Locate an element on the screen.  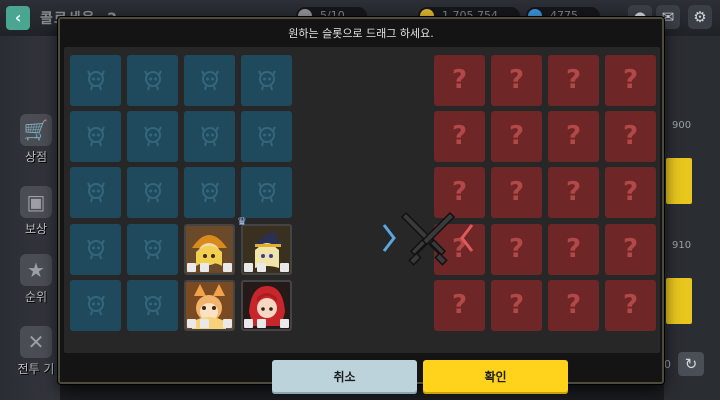
side-menu: 🛒 상점 ▣ 보상 ★ 순위 ✕ 전투 기 is located at coordinates (30, 218).